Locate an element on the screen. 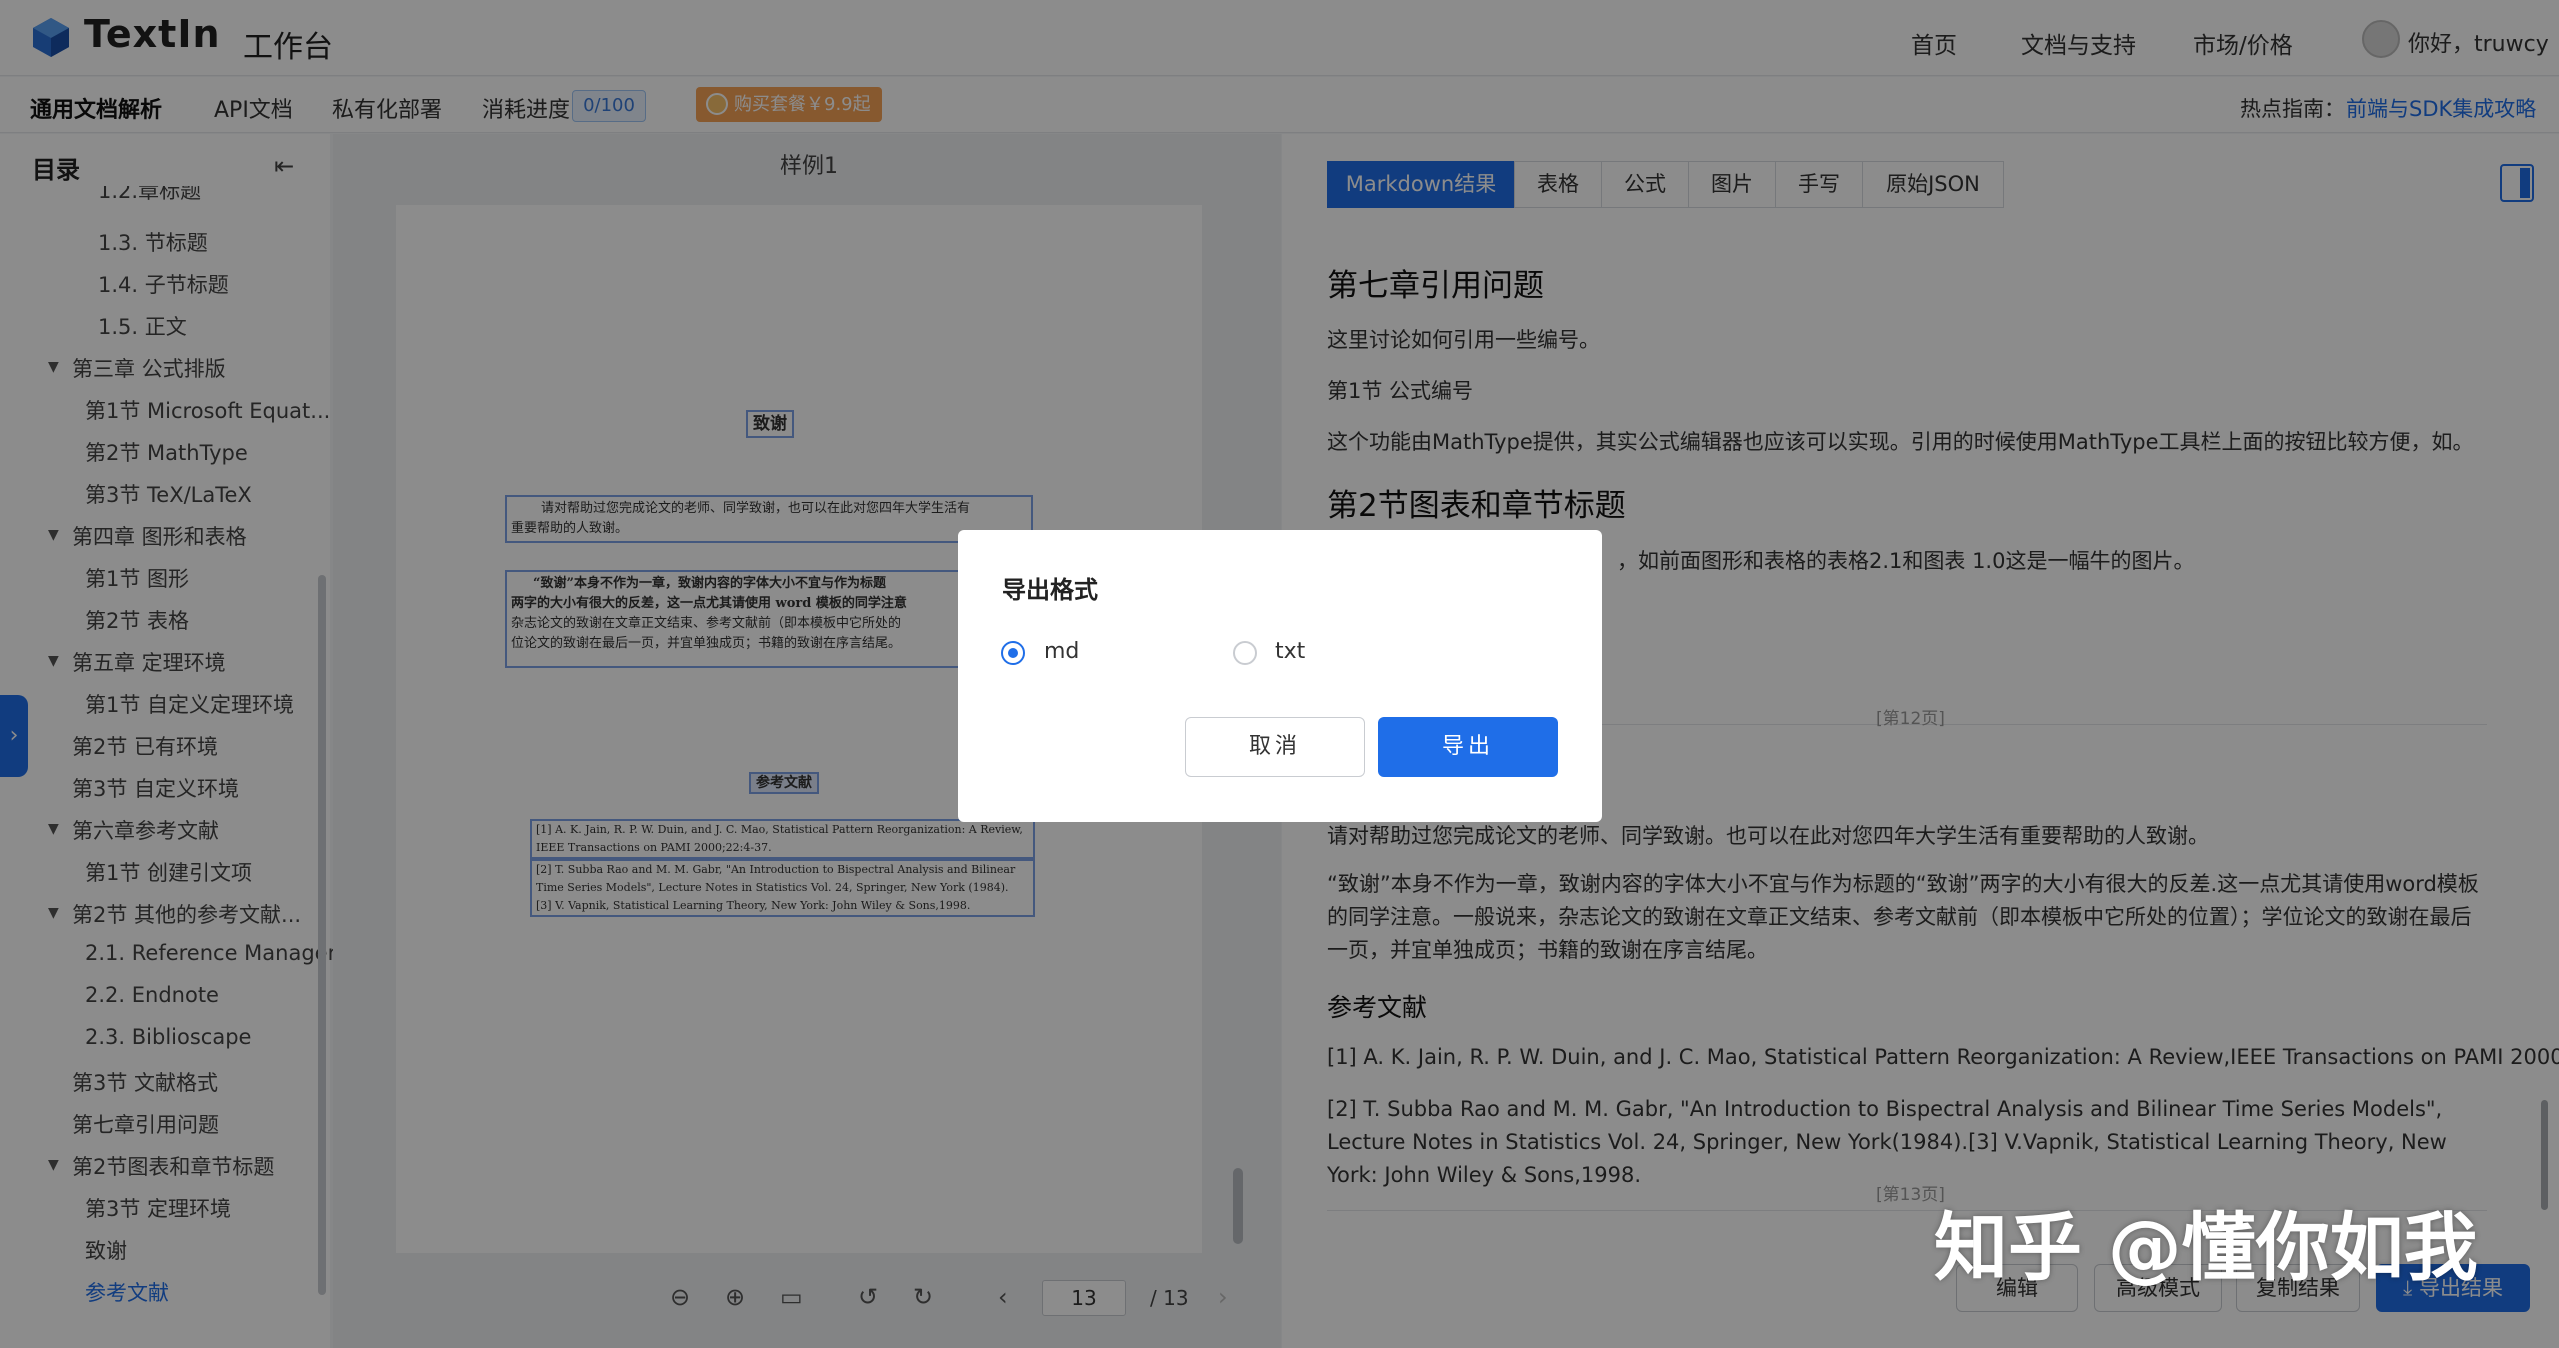 This screenshot has height=1348, width=2559. radio-md-label: md is located at coordinates (1061, 651).